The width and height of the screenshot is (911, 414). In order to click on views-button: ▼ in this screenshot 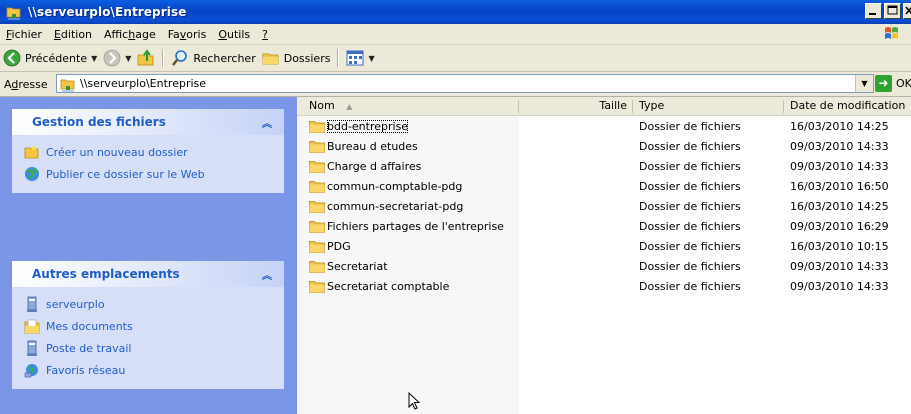, I will do `click(360, 58)`.